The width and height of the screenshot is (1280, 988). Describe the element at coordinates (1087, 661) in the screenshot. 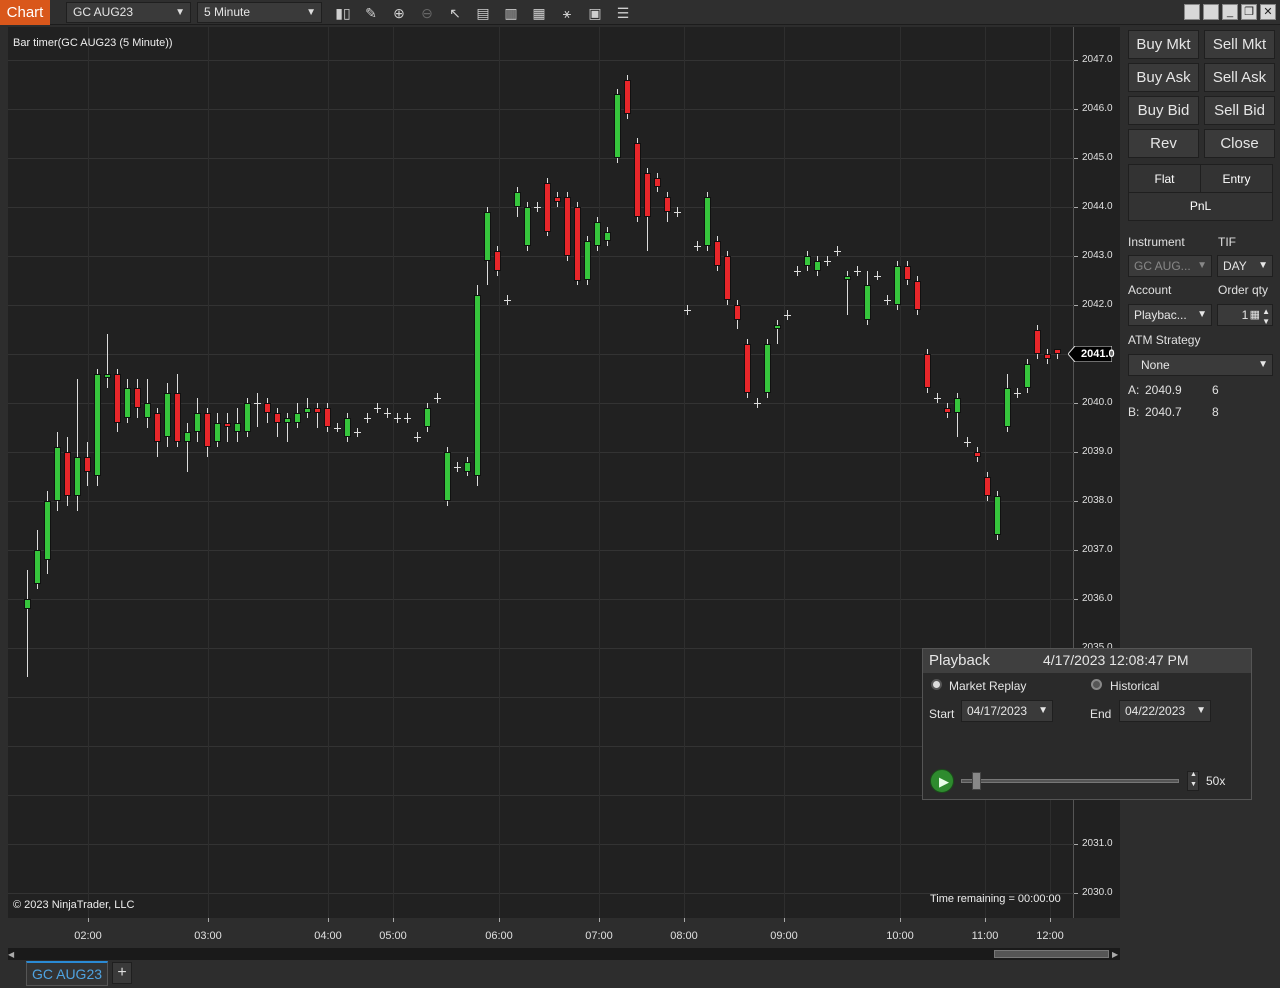

I see `playback-header: Playback 4/17/2023 12:08:47 PM` at that location.